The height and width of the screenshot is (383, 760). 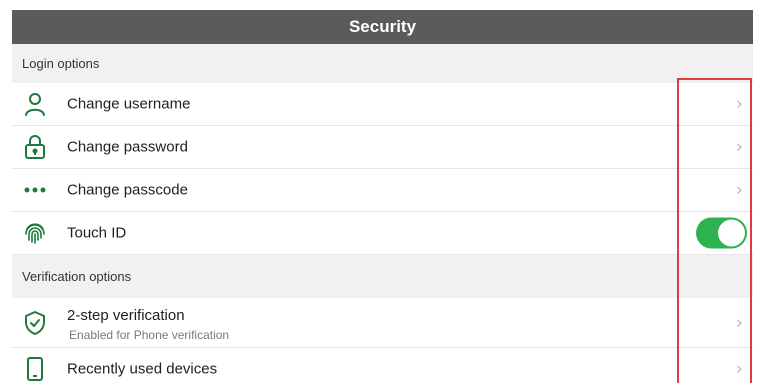 What do you see at coordinates (382, 147) in the screenshot?
I see `row-change-password: Change password ›` at bounding box center [382, 147].